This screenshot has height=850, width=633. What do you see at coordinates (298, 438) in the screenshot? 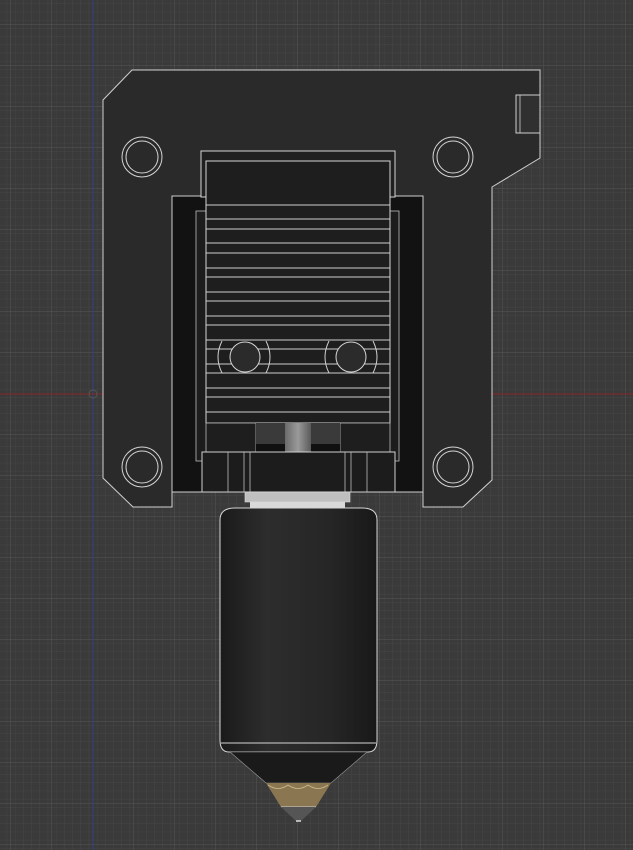
I see `heatbreak` at bounding box center [298, 438].